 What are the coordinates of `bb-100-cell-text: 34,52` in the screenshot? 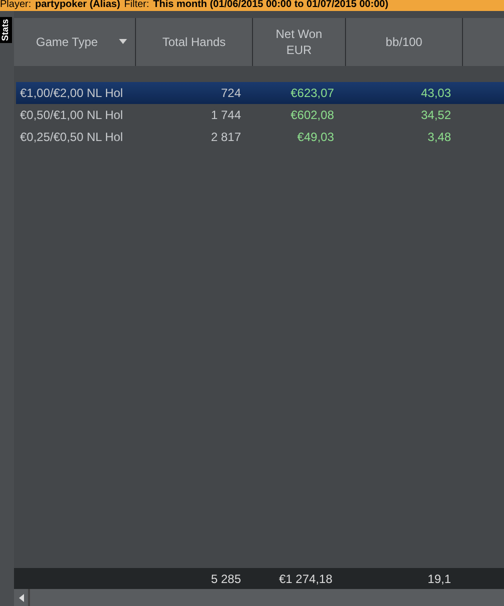 It's located at (436, 115).